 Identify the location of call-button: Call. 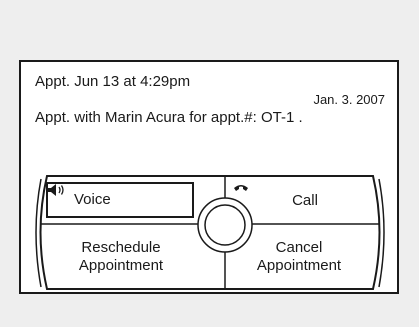
(299, 201).